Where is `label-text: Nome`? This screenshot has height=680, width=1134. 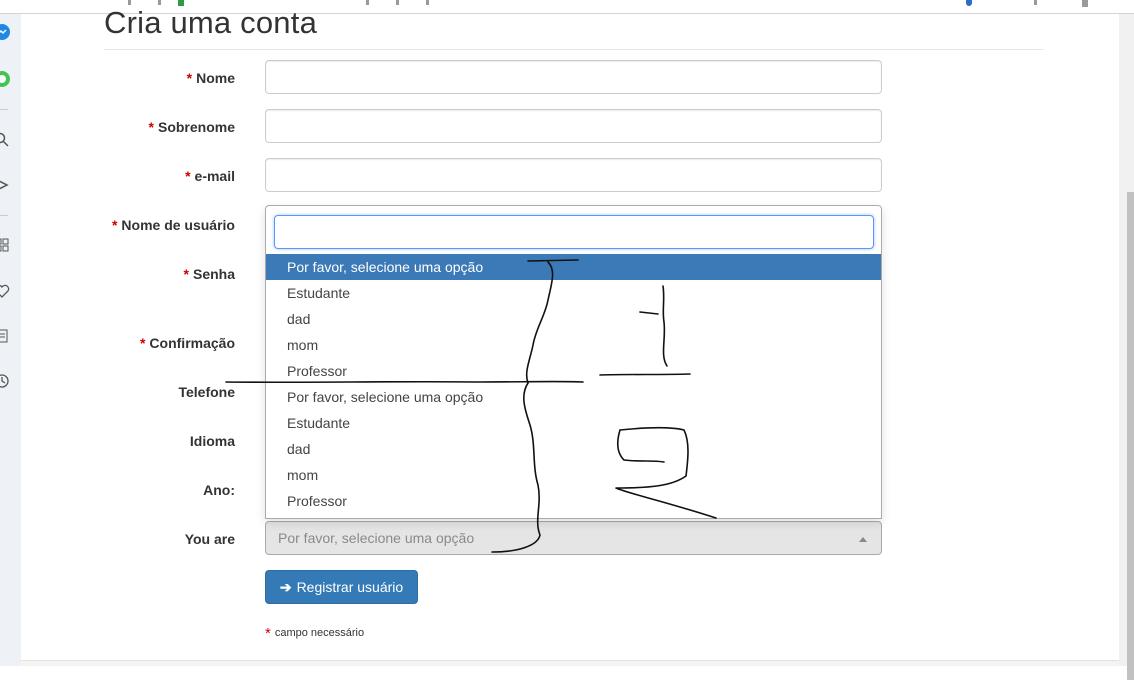
label-text: Nome is located at coordinates (215, 78).